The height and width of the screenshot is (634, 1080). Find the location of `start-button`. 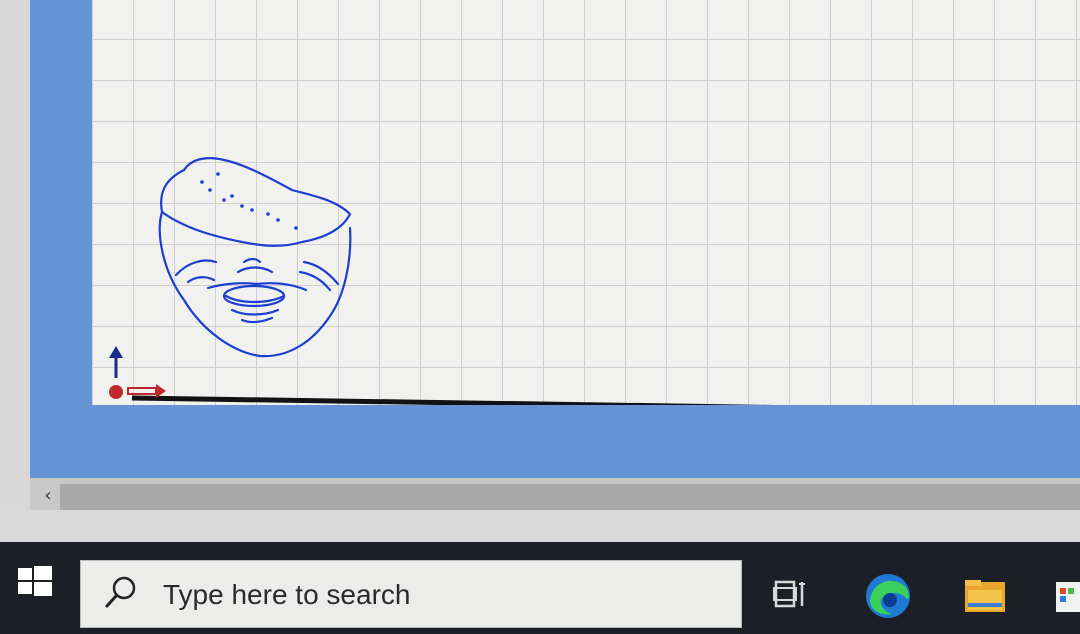

start-button is located at coordinates (37, 581).